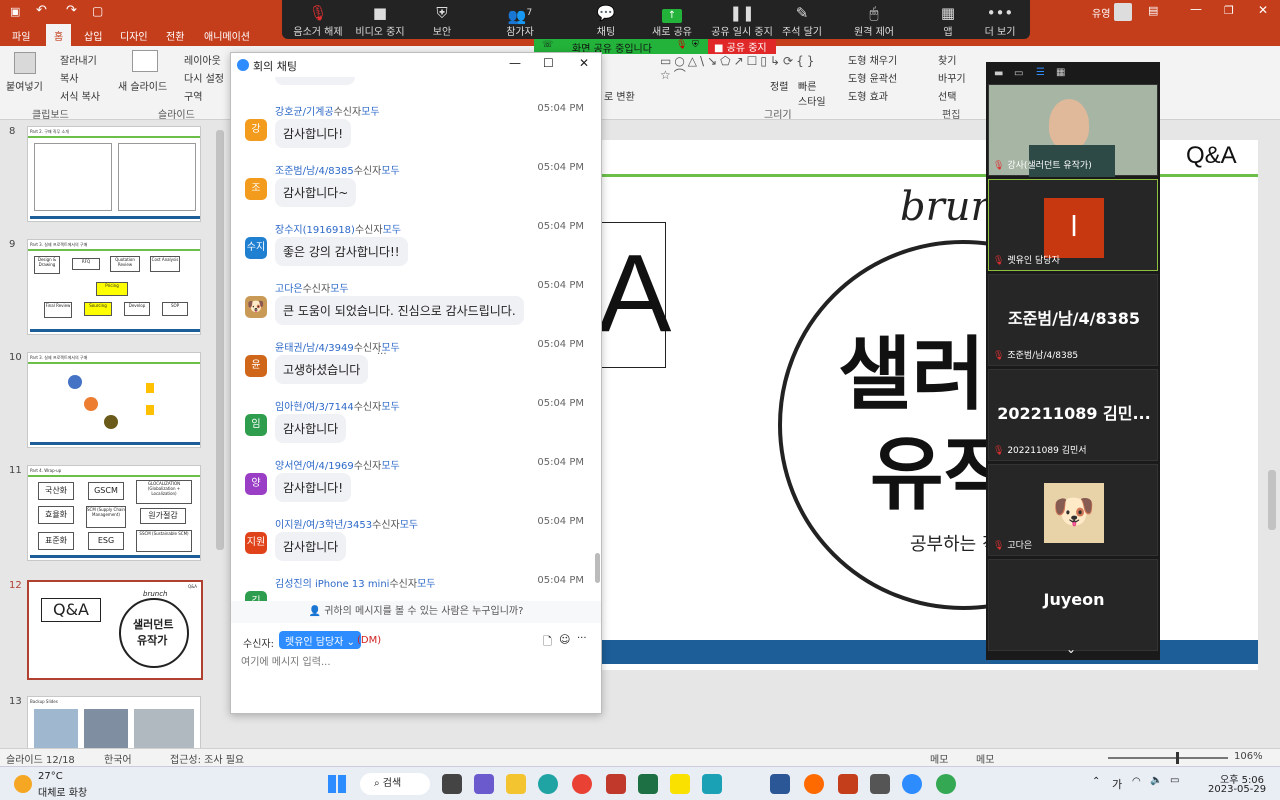  Describe the element at coordinates (872, 77) in the screenshot. I see `shape-outline-button: 도형 윤곽선` at that location.